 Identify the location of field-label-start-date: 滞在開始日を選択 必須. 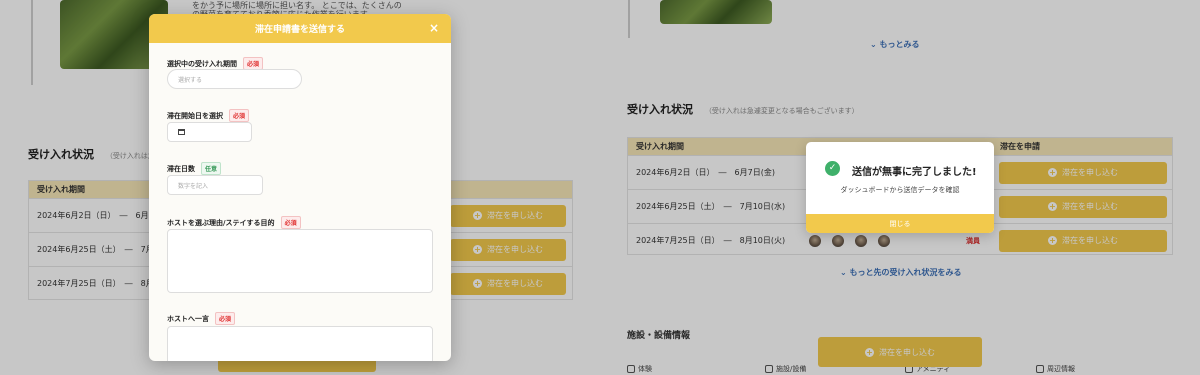
(208, 115).